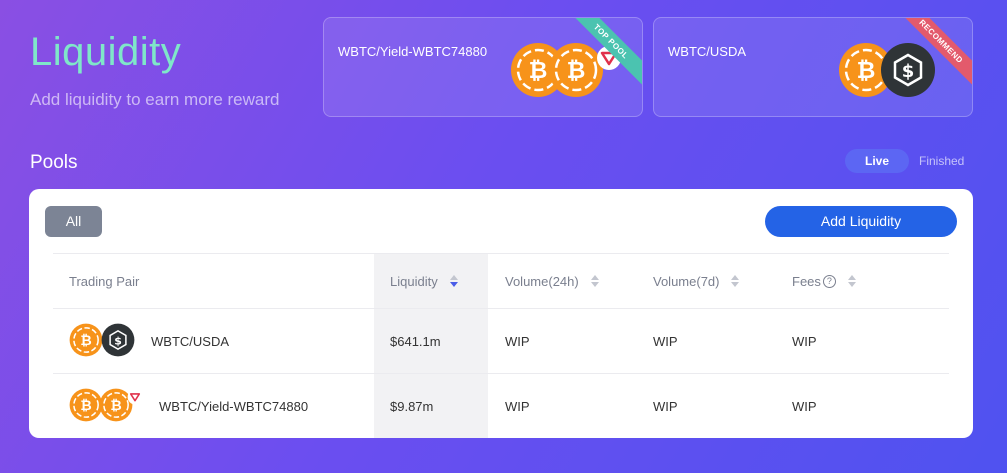  I want to click on pools-title: Pools, so click(54, 162).